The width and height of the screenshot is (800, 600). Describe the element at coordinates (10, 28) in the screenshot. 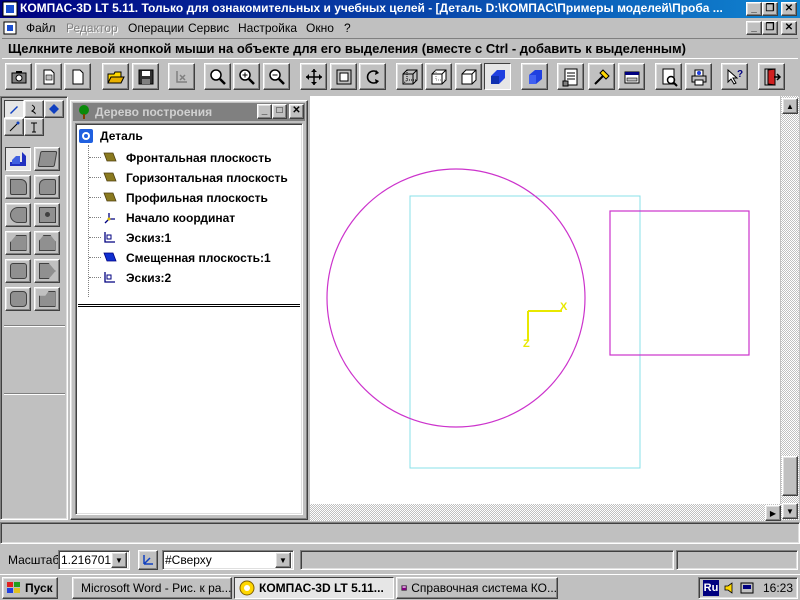

I see `document-menu-icon` at that location.